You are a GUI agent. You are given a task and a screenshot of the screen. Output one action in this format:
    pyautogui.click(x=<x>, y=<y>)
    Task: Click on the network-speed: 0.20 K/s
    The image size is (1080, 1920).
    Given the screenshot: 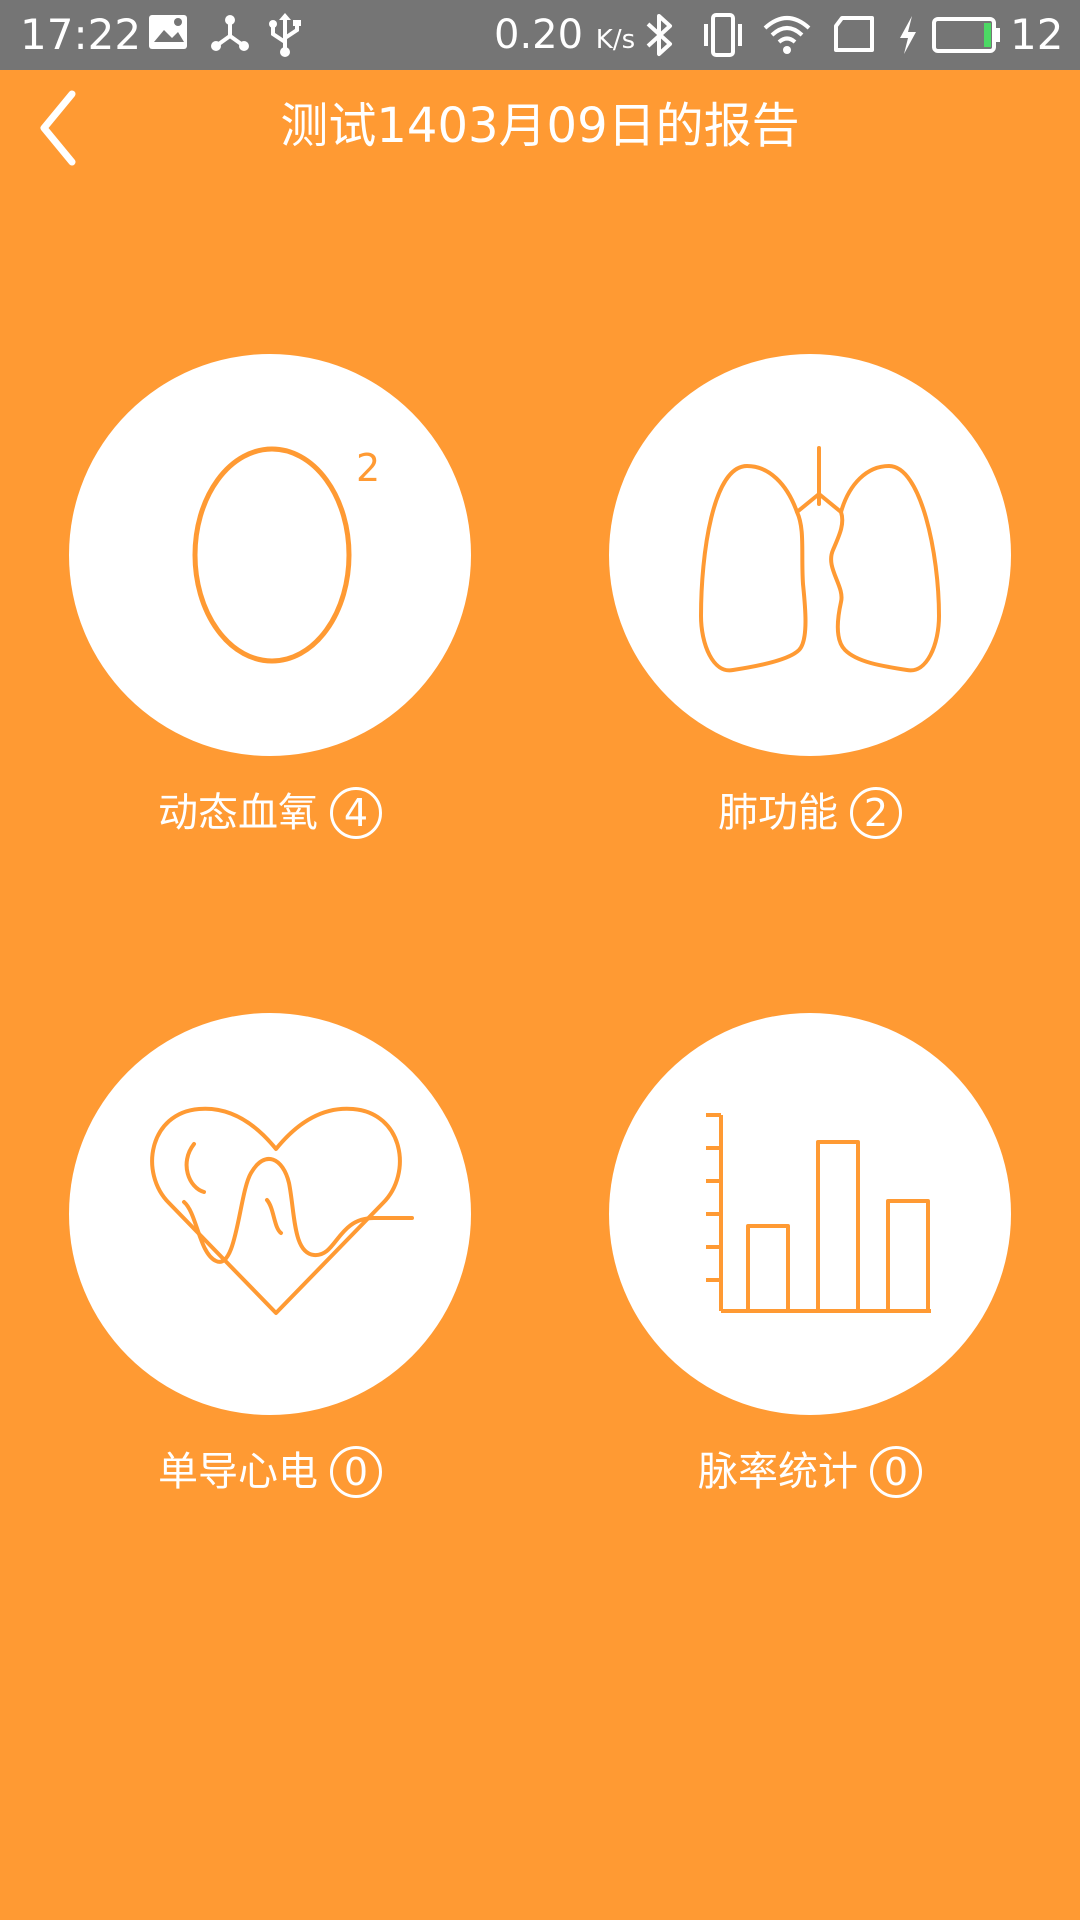 What is the action you would take?
    pyautogui.click(x=564, y=37)
    